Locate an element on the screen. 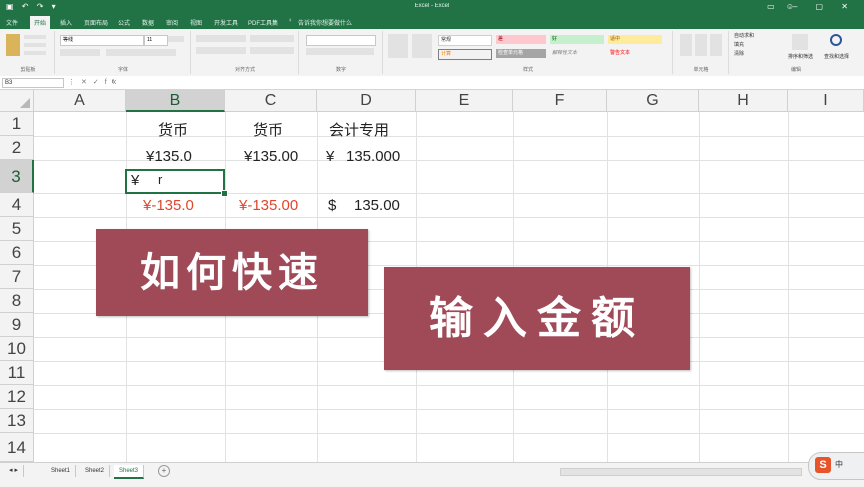 This screenshot has width=864, height=487. row-header-10: 10 is located at coordinates (17, 349).